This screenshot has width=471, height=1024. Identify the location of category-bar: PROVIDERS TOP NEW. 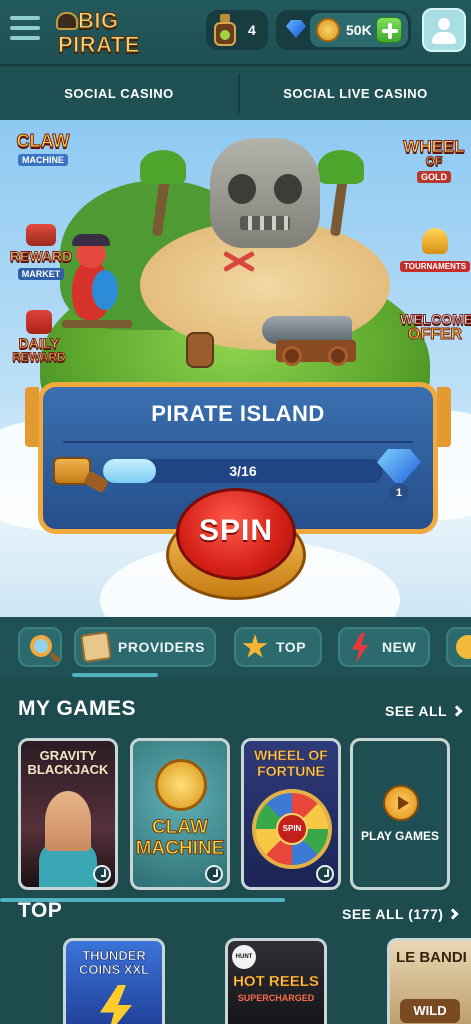
(235, 648).